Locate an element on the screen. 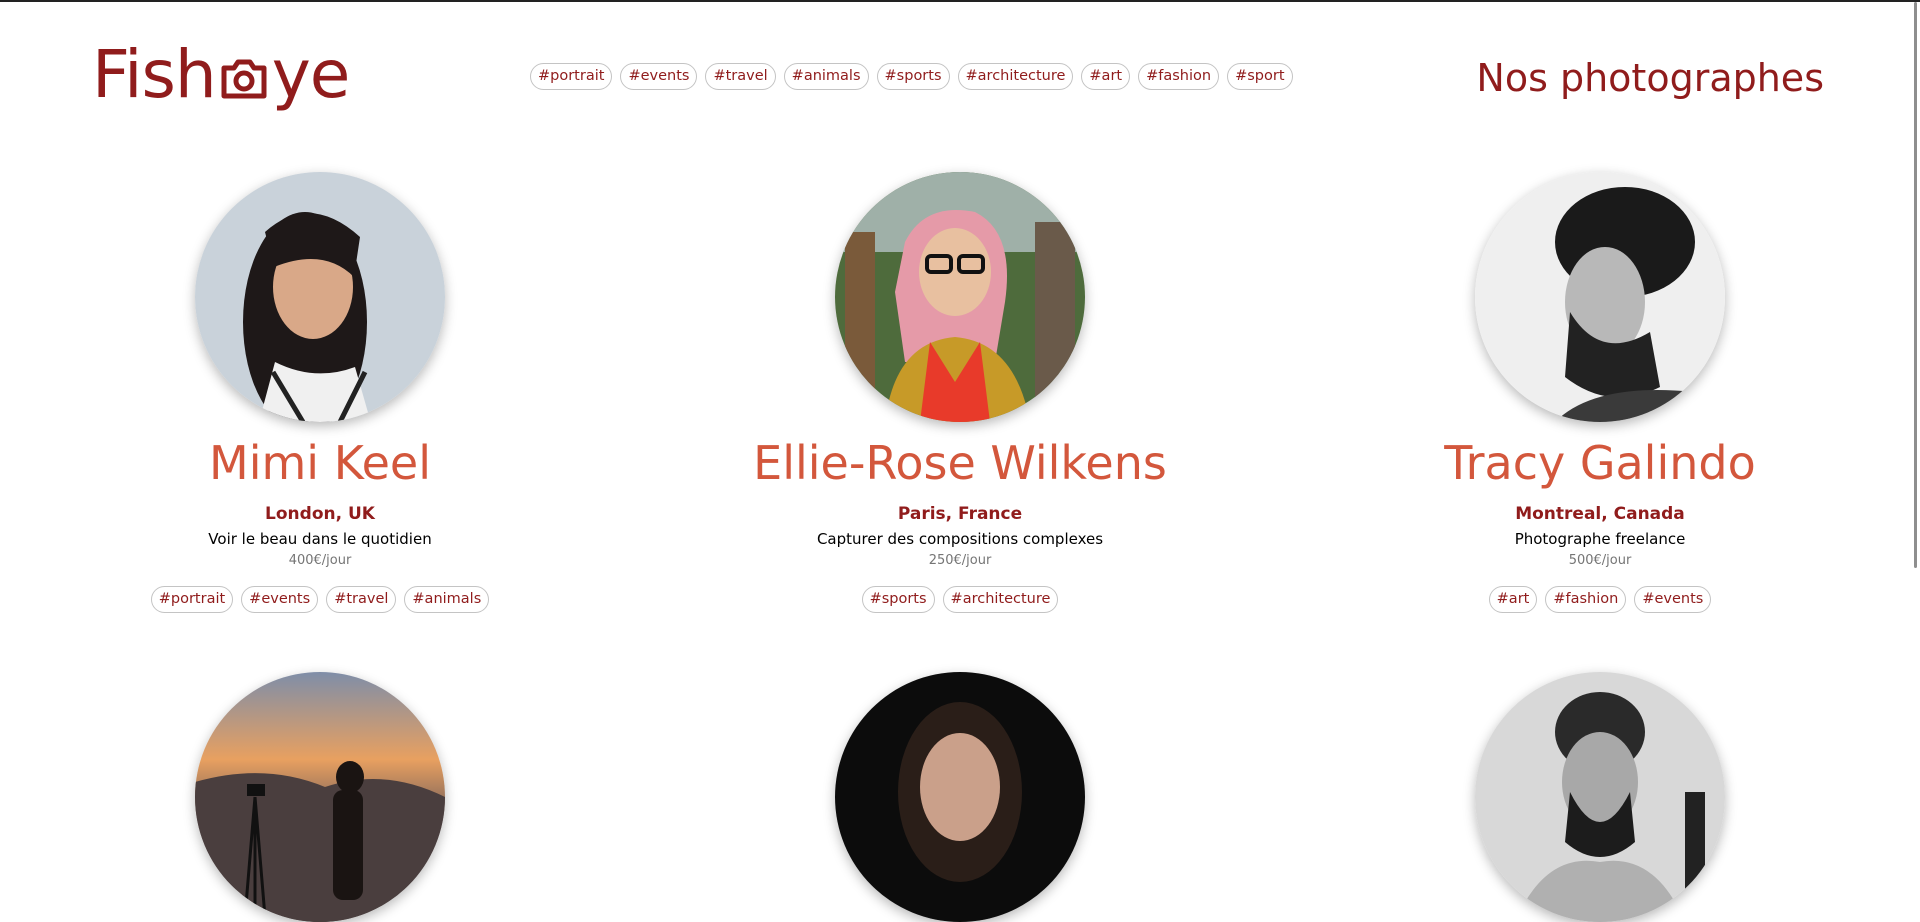 The image size is (1920, 922). card-tag: #architecture is located at coordinates (1000, 599).